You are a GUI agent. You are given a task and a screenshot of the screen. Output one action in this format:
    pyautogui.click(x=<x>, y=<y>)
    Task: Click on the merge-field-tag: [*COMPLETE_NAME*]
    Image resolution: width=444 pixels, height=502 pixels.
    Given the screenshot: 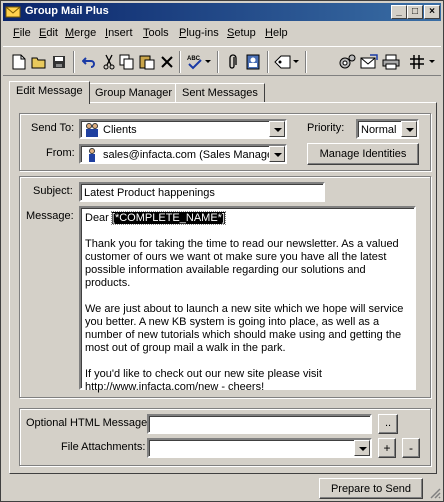 What is the action you would take?
    pyautogui.click(x=168, y=218)
    